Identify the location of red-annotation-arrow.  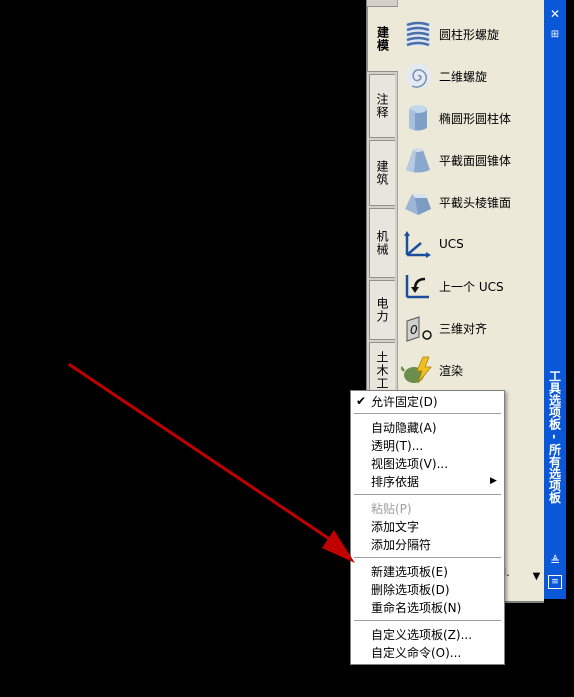
(211, 463).